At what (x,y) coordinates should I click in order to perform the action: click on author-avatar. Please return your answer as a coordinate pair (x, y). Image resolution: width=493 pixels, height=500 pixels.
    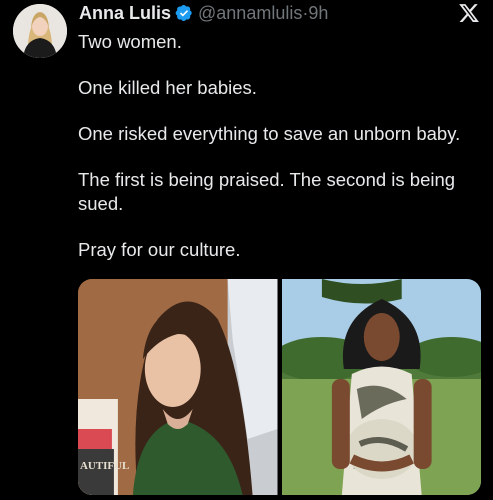
    Looking at the image, I should click on (40, 31).